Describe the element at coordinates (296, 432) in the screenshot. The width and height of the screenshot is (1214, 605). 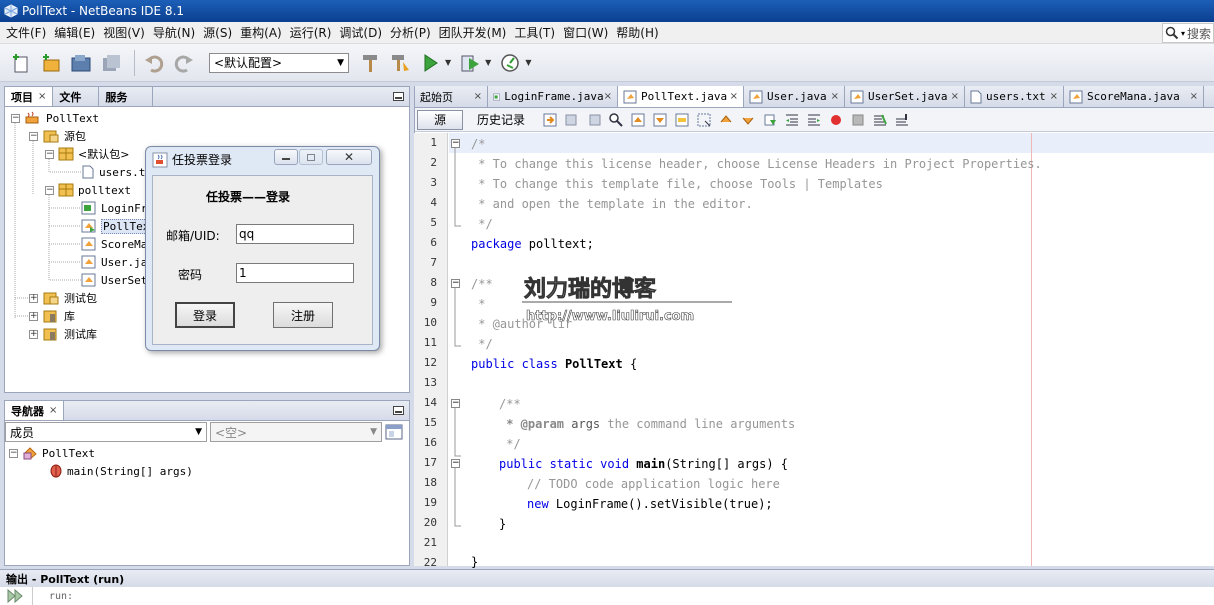
I see `filter-select: <空> ▼` at that location.